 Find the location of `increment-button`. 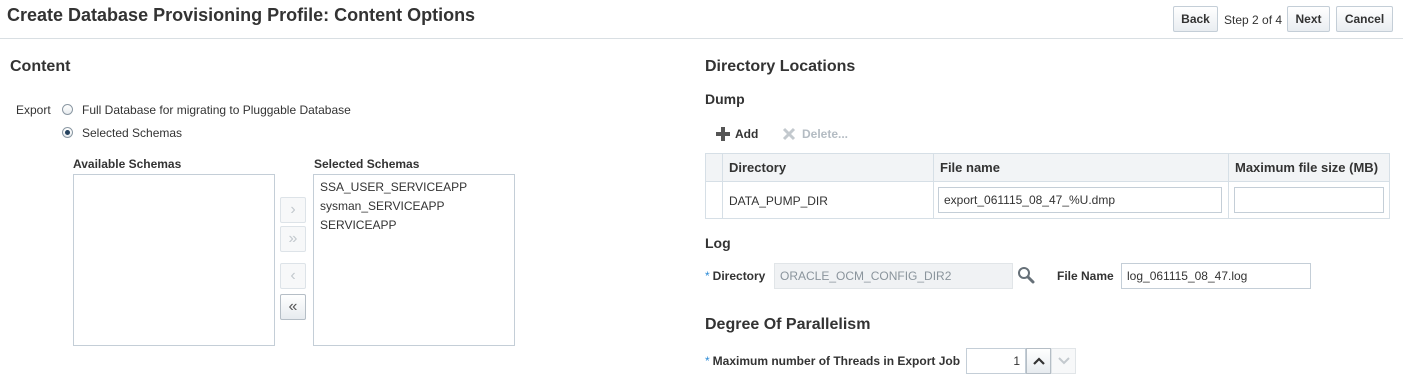

increment-button is located at coordinates (1038, 361).